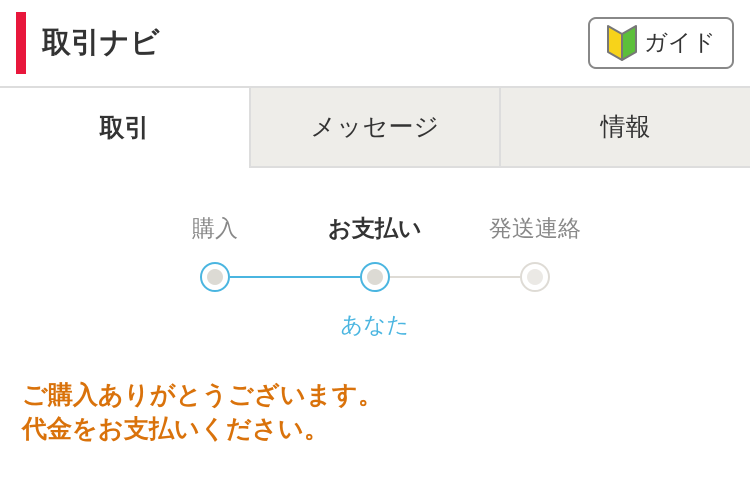 This screenshot has height=499, width=750. I want to click on page-title: 取引ナビ, so click(101, 43).